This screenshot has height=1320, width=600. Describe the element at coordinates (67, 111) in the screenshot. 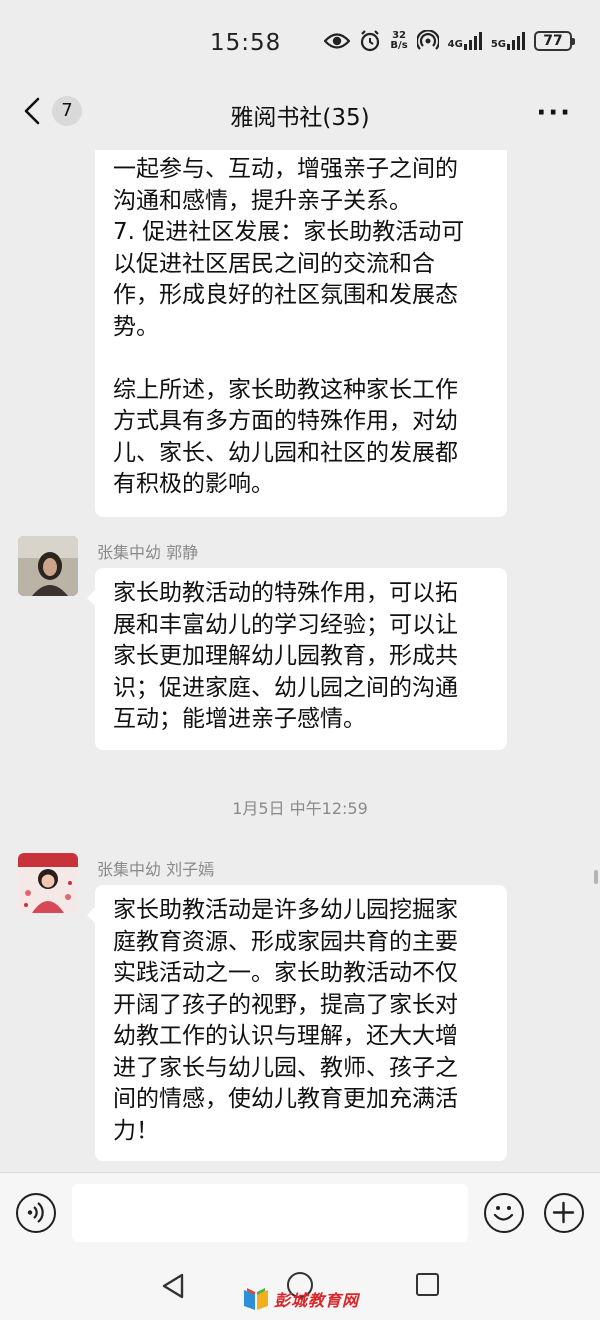

I see `unread-badge: 7` at that location.